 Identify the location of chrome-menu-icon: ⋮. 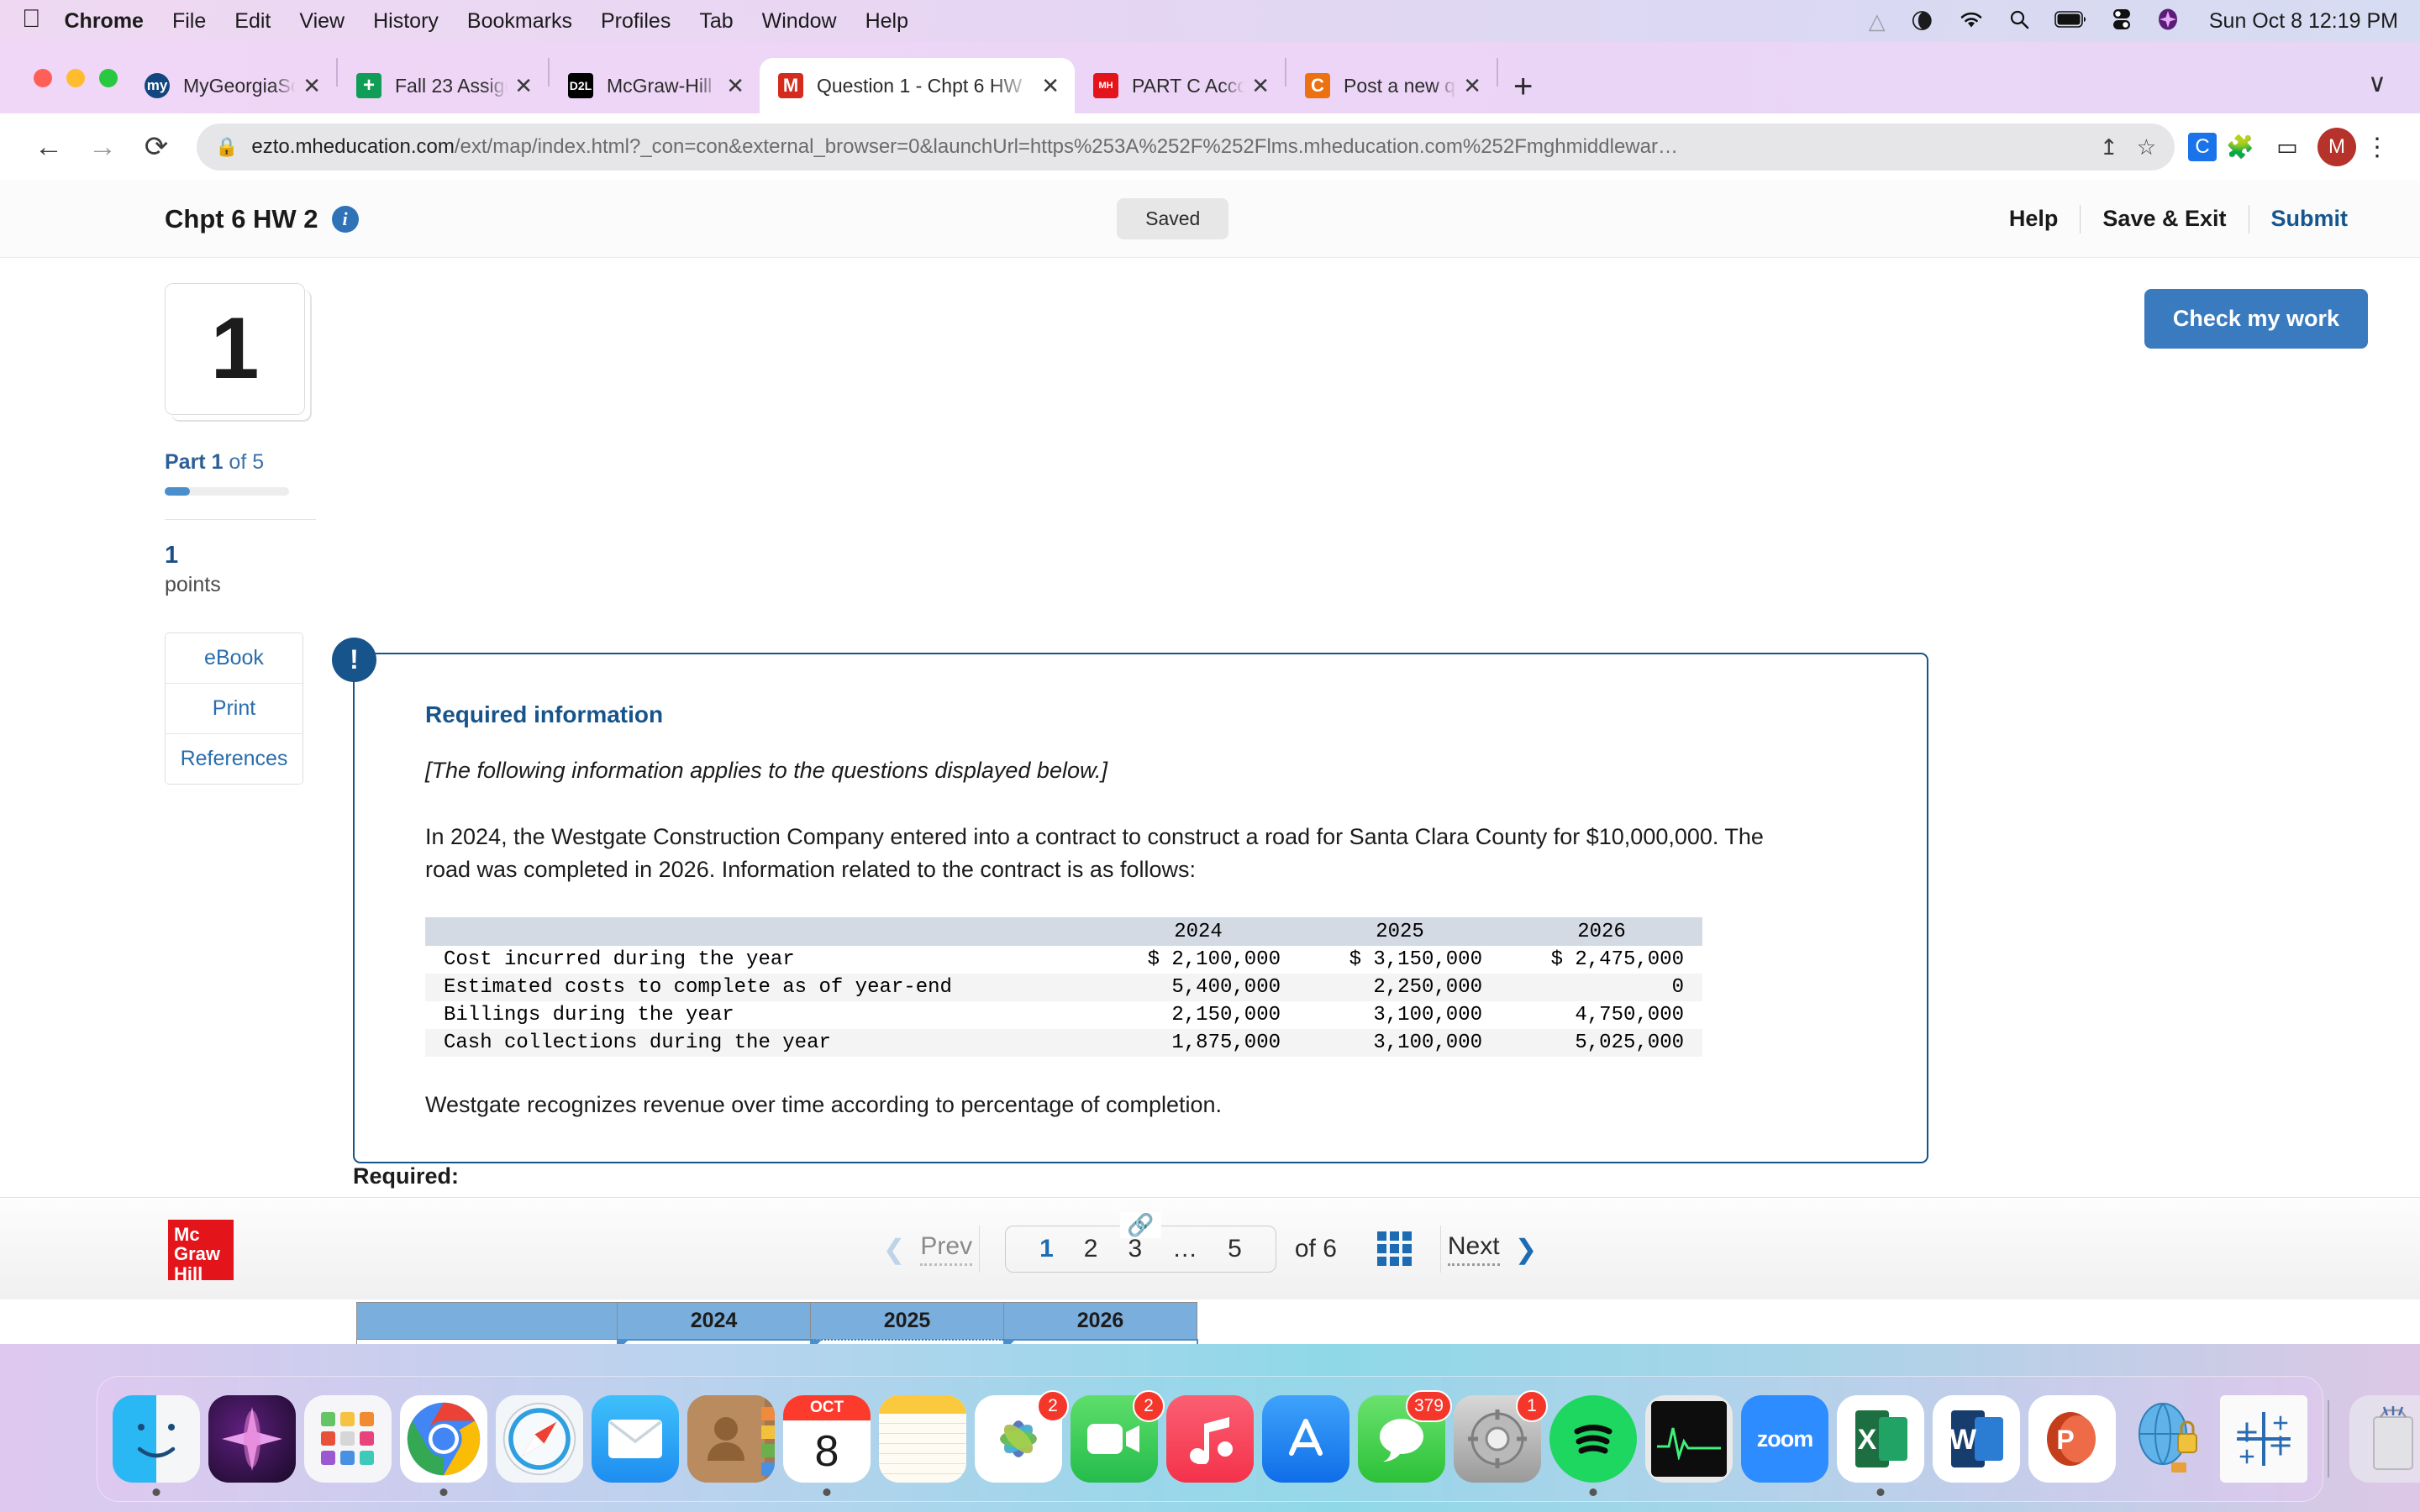
(2377, 147).